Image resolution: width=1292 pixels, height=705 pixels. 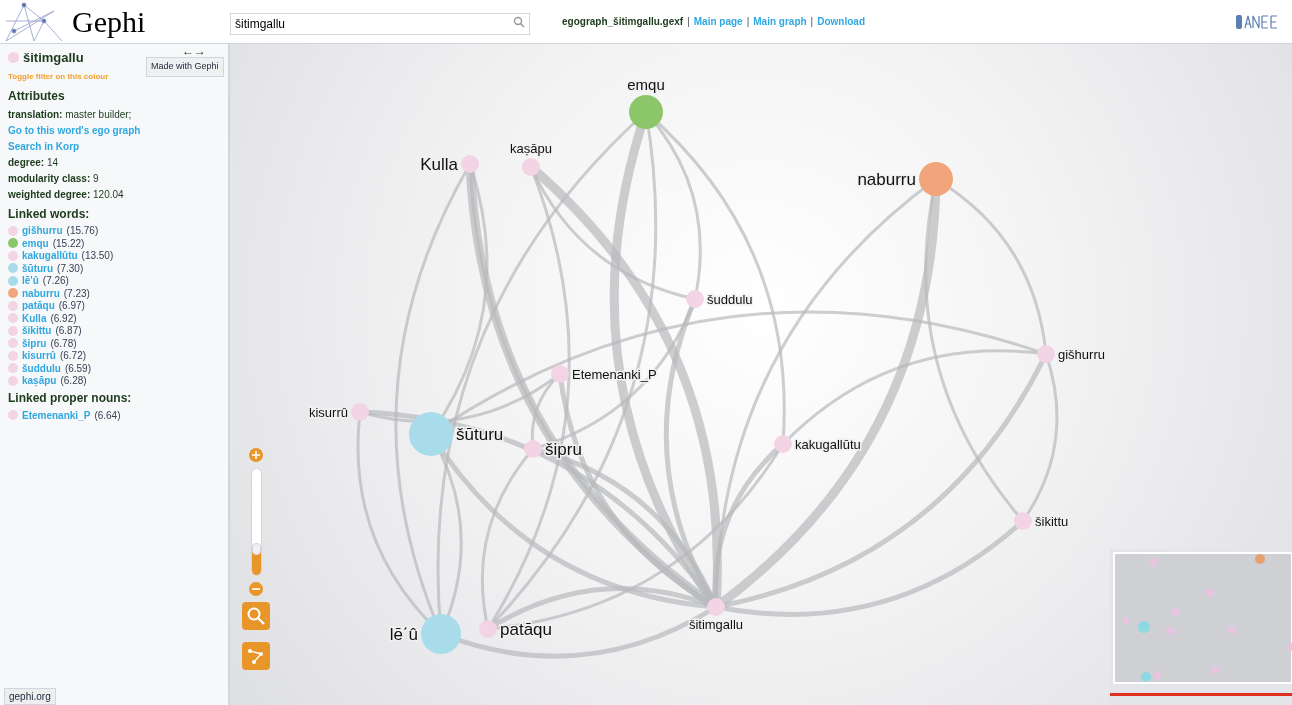 I want to click on search-button, so click(x=256, y=616).